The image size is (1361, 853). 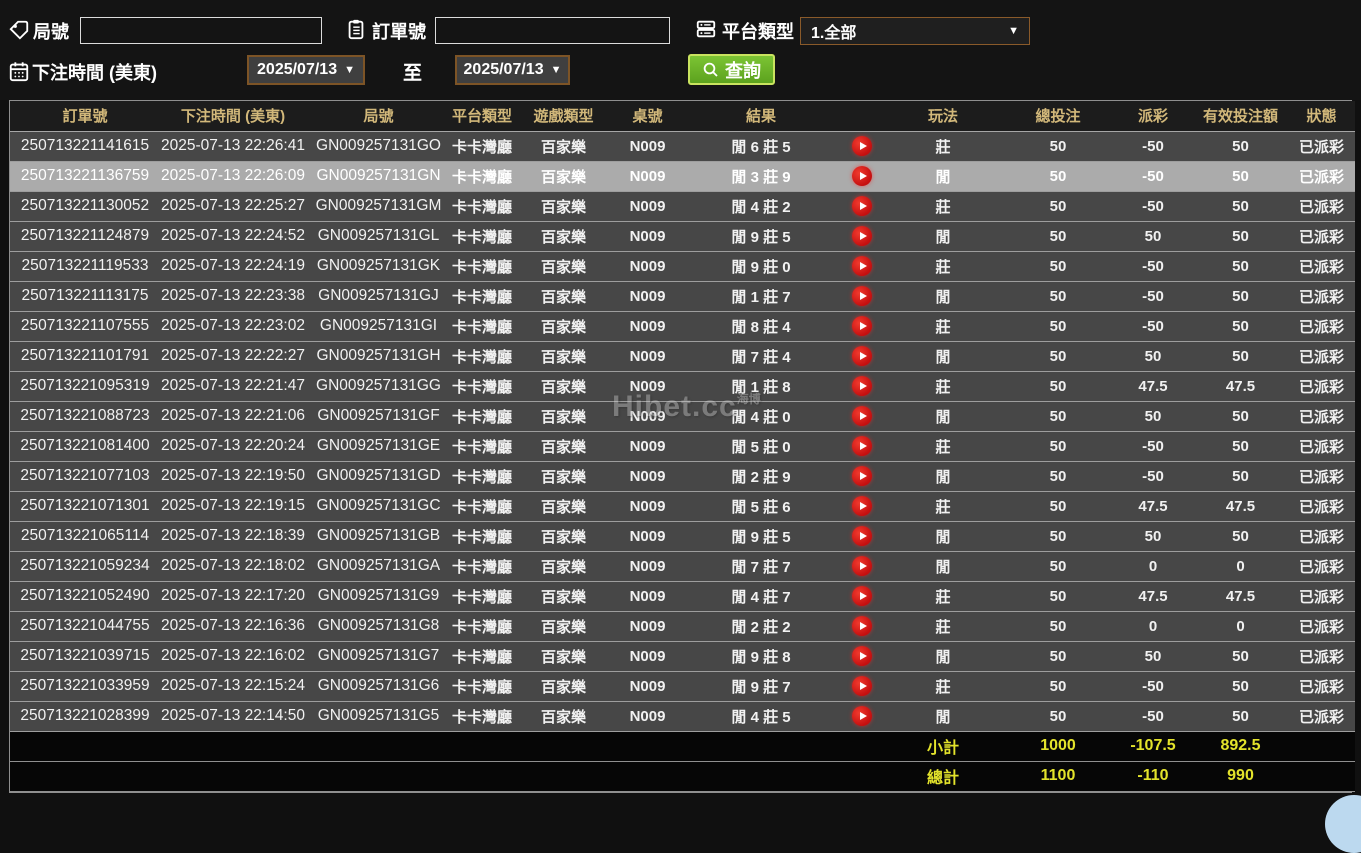 What do you see at coordinates (378, 476) in the screenshot?
I see `cell-game-no: GN009257131GD` at bounding box center [378, 476].